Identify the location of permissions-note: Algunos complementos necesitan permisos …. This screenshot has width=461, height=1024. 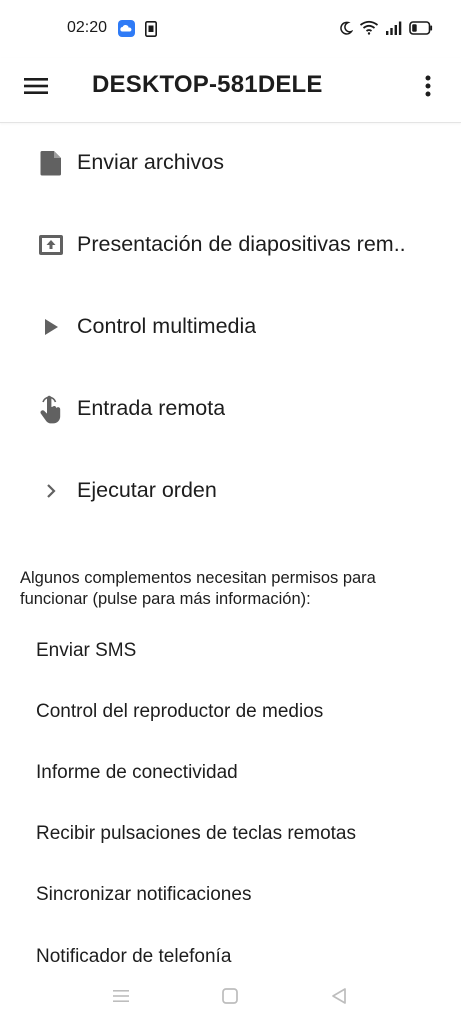
(230, 589).